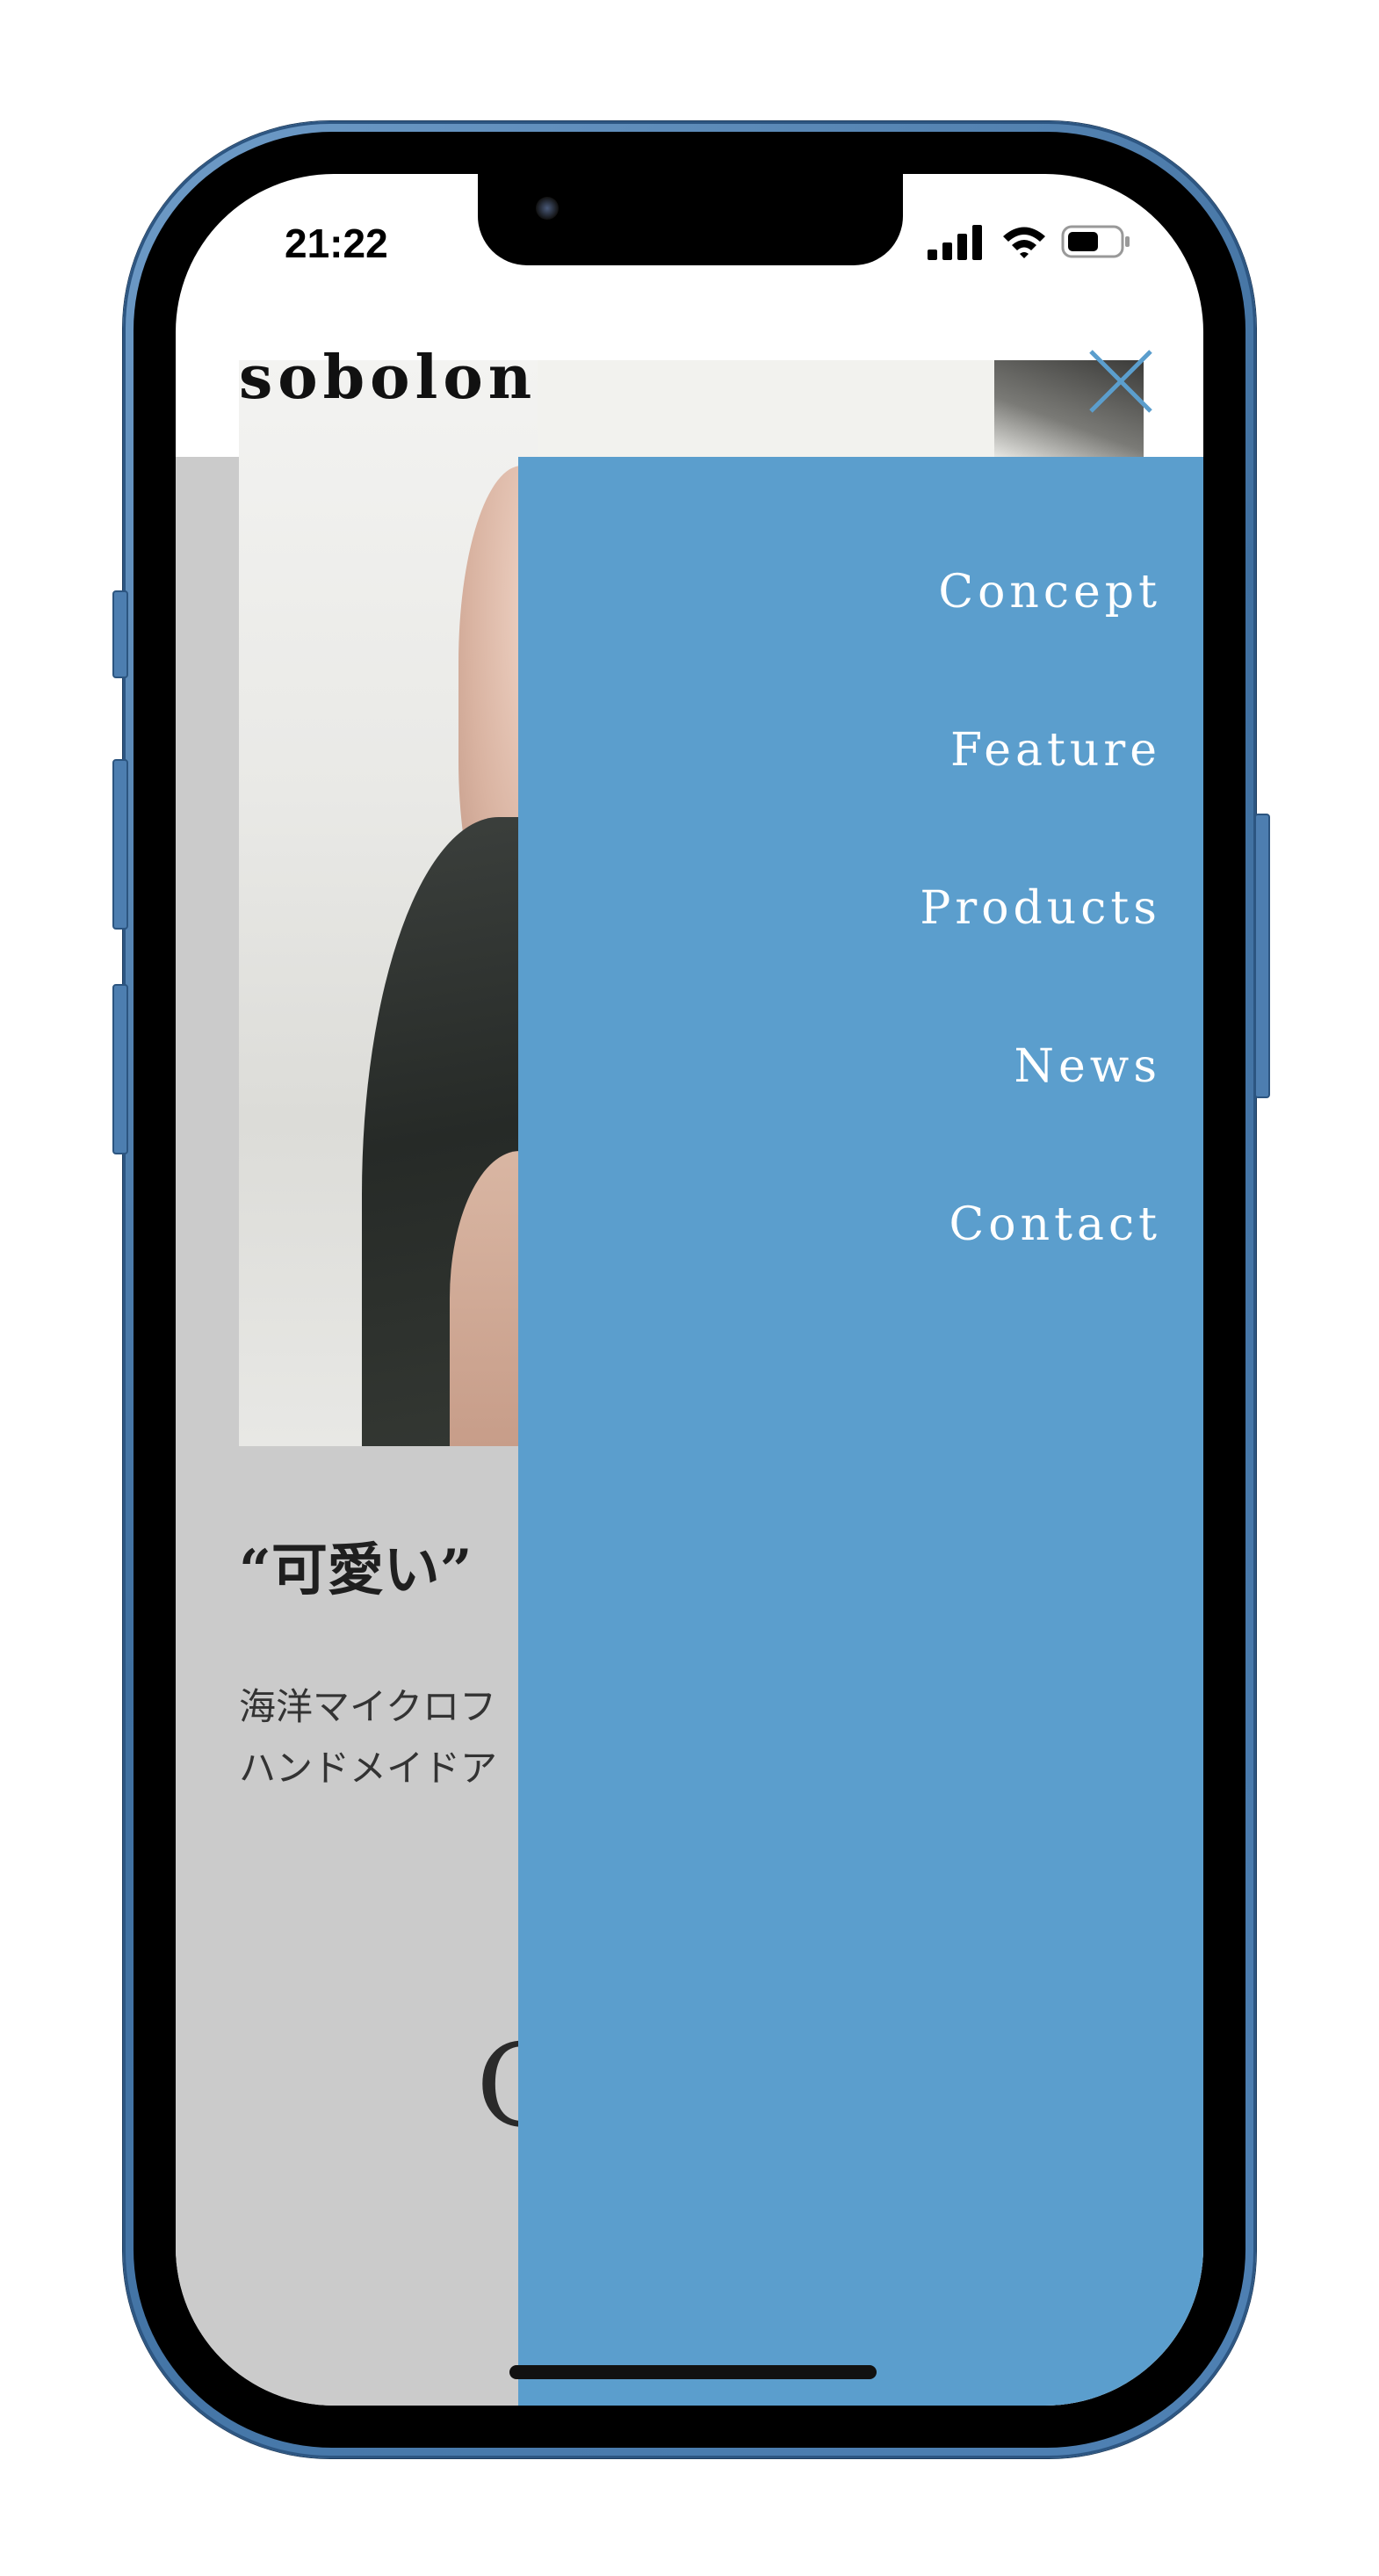 This screenshot has height=2576, width=1379. I want to click on menu-item-feature: Feature, so click(1055, 750).